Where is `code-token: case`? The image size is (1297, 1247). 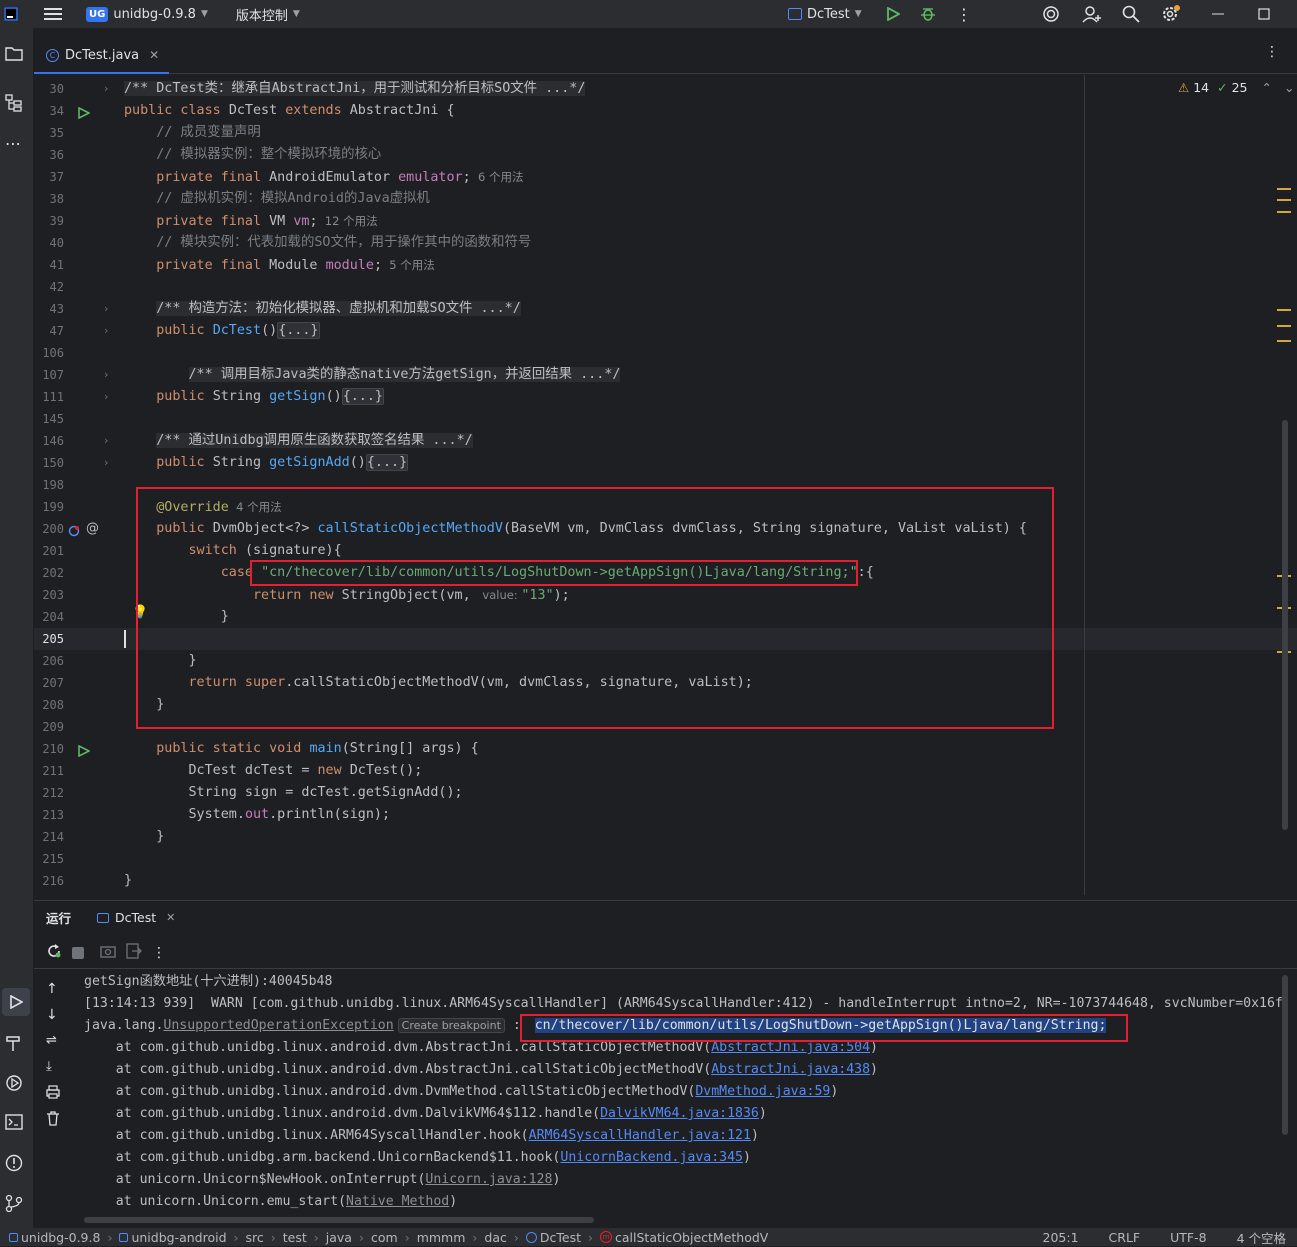
code-token: case is located at coordinates (193, 572).